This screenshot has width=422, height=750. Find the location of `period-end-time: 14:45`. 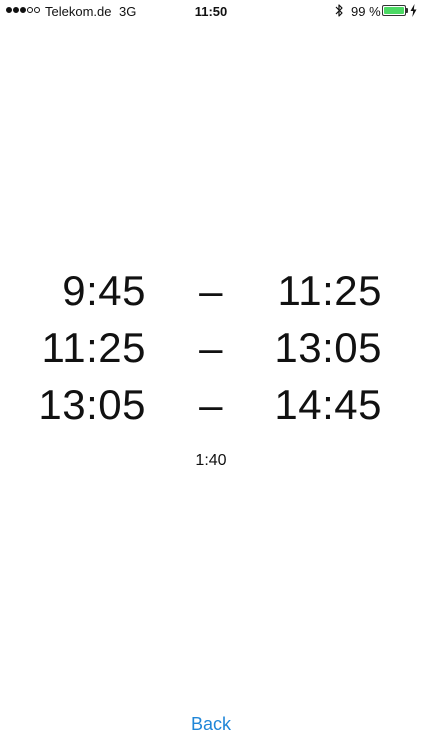

period-end-time: 14:45 is located at coordinates (328, 404).